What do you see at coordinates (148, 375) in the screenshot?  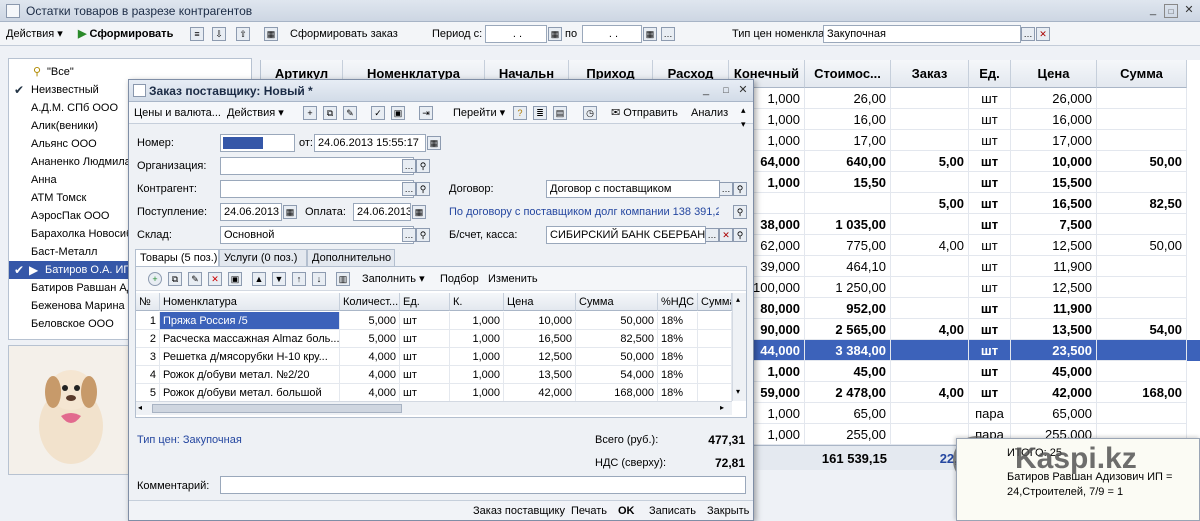 I see `item-cell-number: 4` at bounding box center [148, 375].